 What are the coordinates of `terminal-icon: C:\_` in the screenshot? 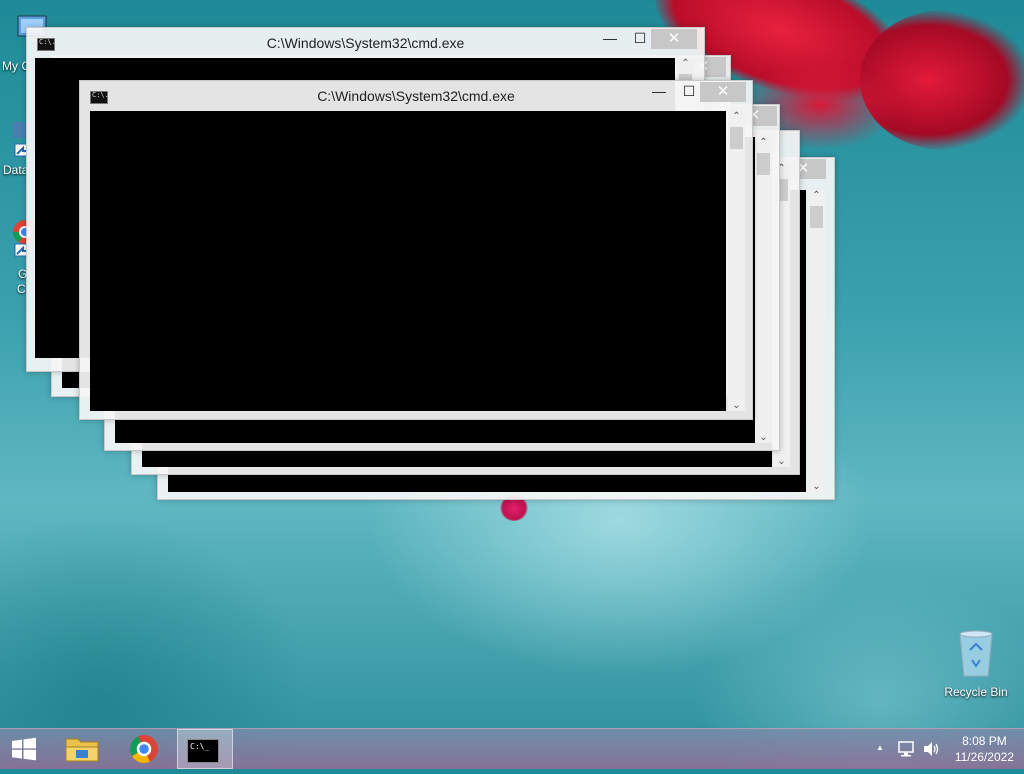 It's located at (203, 751).